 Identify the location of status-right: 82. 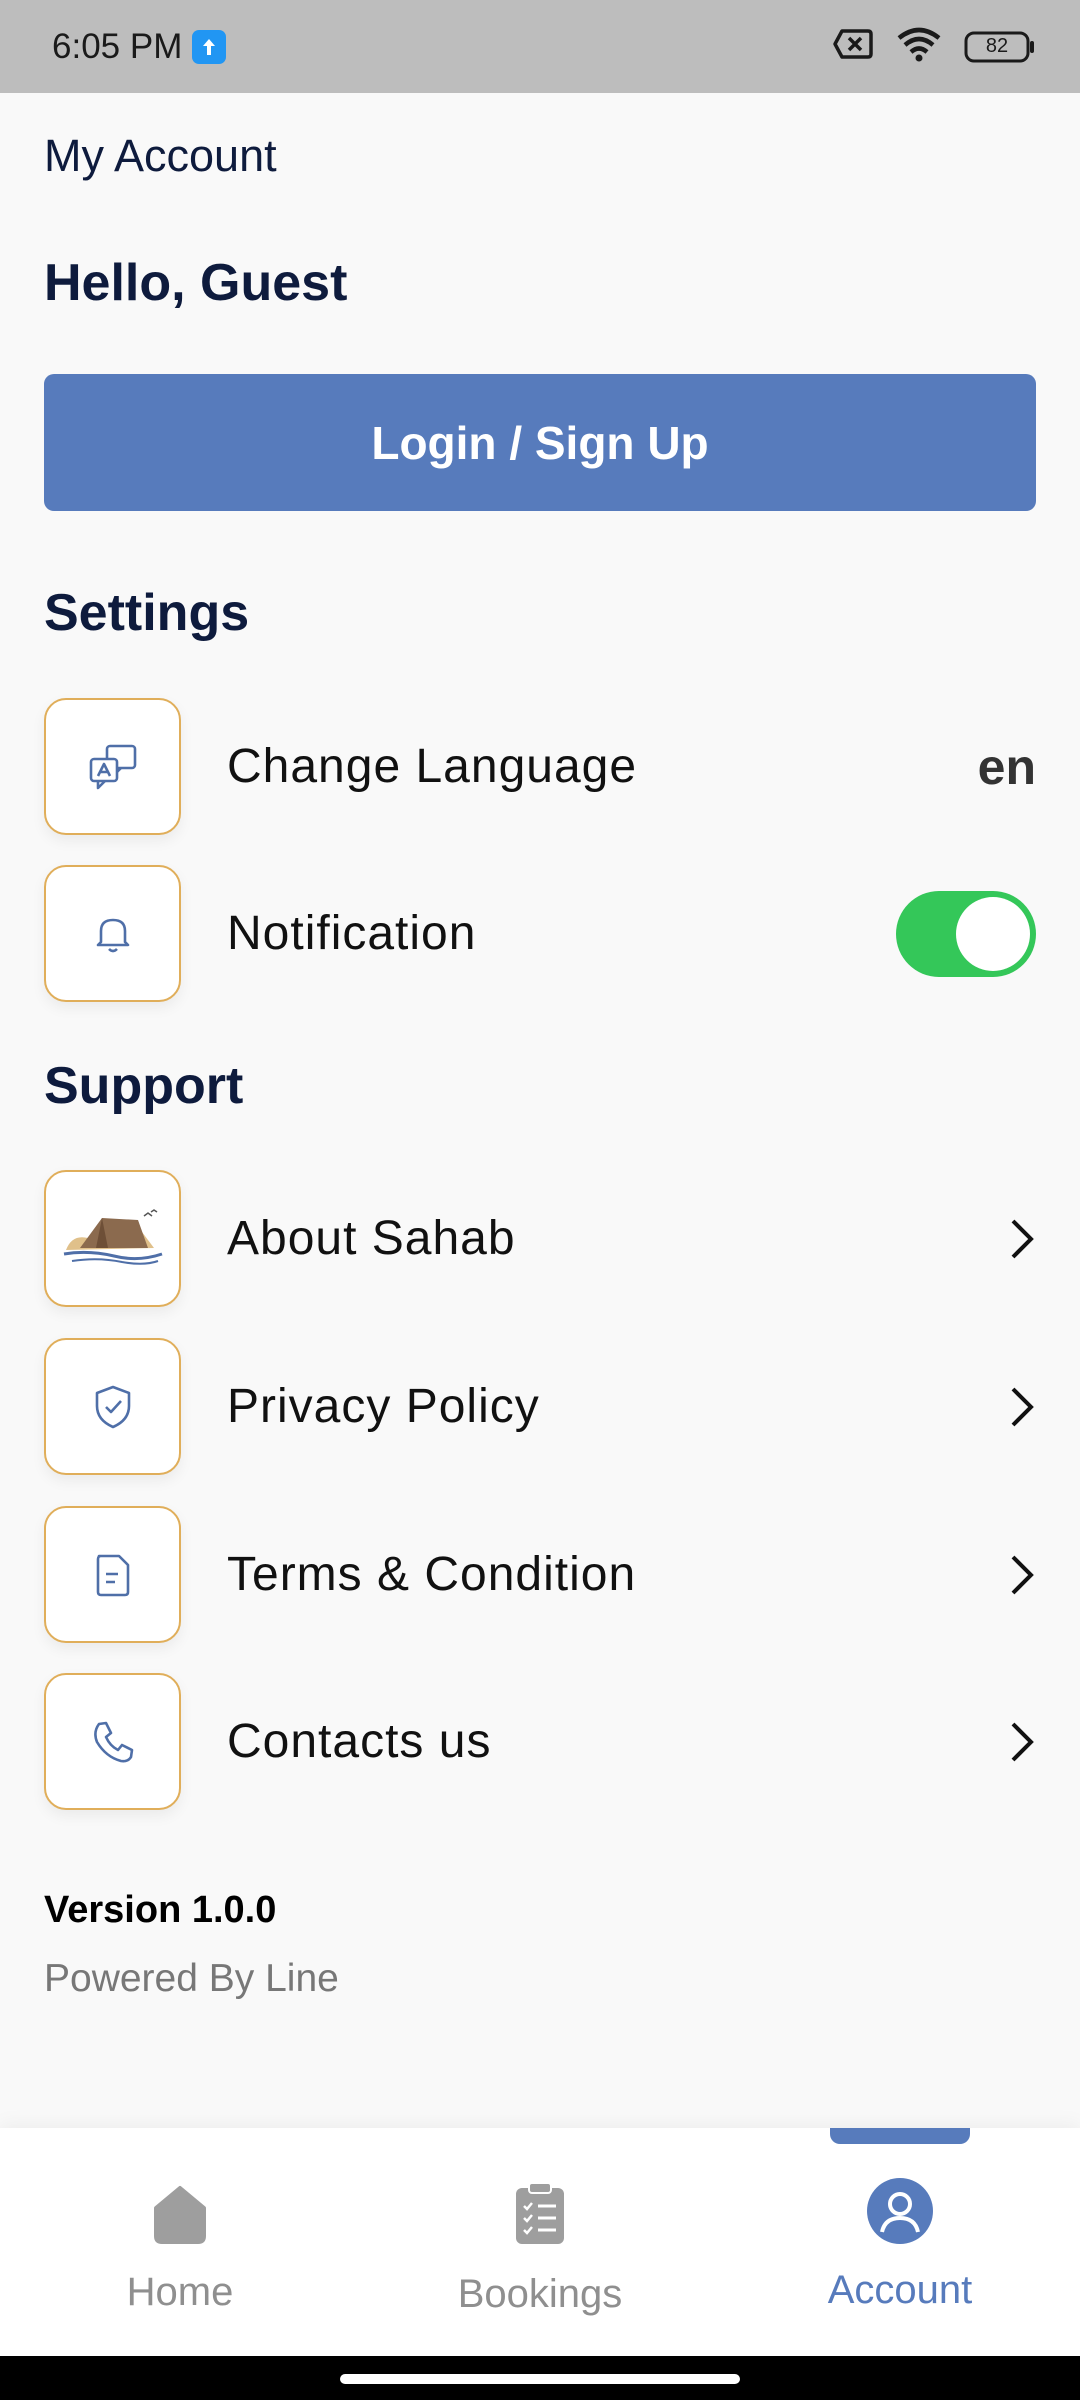
(934, 46).